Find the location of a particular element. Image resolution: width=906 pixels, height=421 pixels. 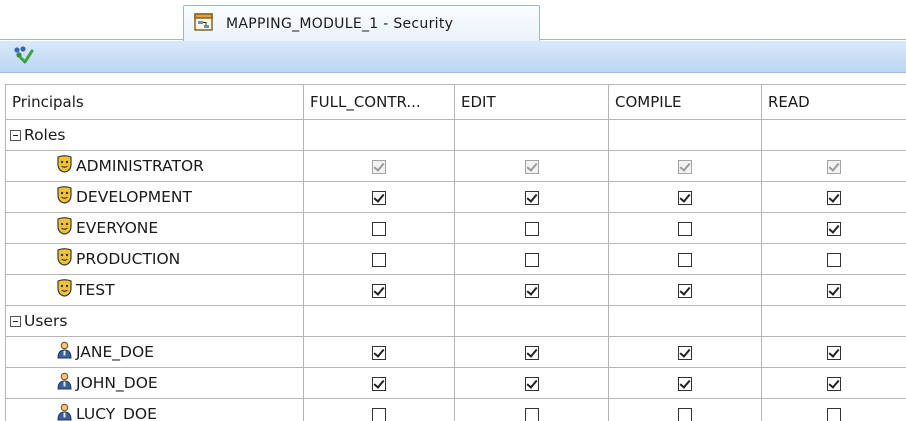

edit-checkbox-test is located at coordinates (531, 290).